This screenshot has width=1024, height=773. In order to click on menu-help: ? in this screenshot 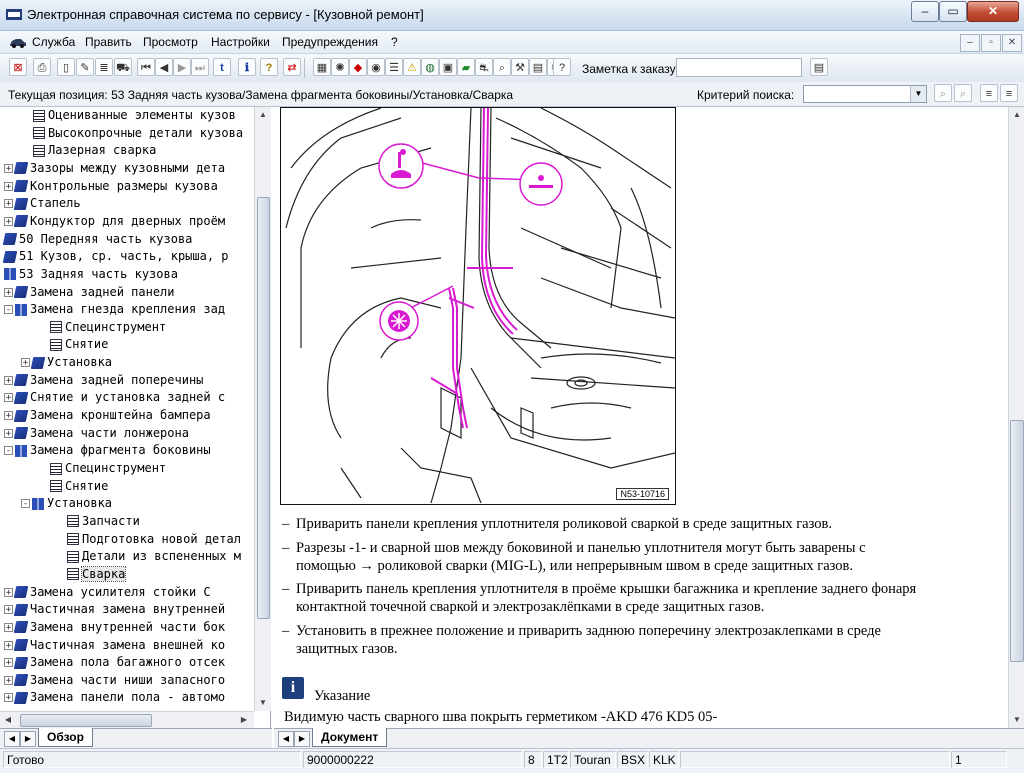, I will do `click(394, 42)`.